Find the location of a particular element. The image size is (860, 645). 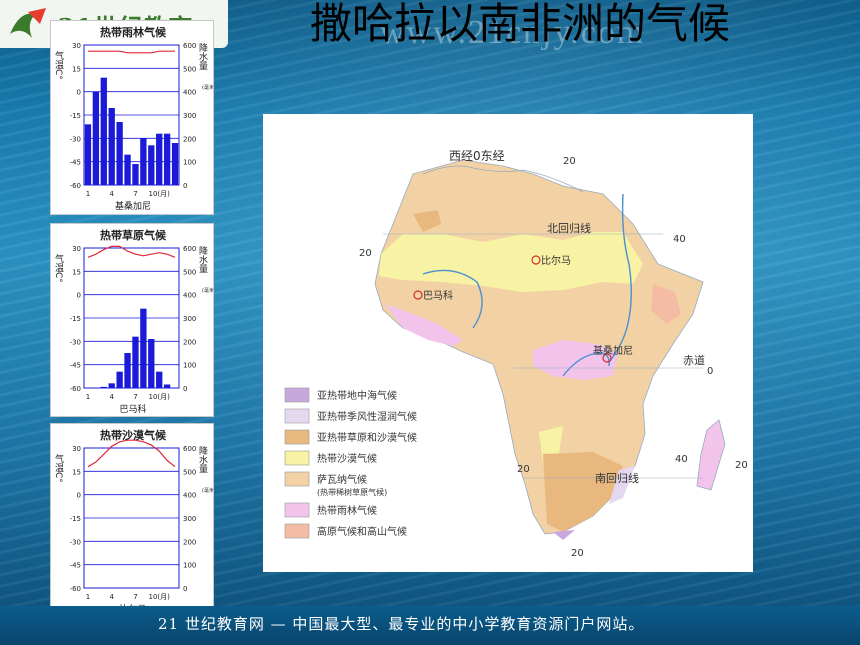

legend-item: 高原气候和高山气候 is located at coordinates (345, 531).